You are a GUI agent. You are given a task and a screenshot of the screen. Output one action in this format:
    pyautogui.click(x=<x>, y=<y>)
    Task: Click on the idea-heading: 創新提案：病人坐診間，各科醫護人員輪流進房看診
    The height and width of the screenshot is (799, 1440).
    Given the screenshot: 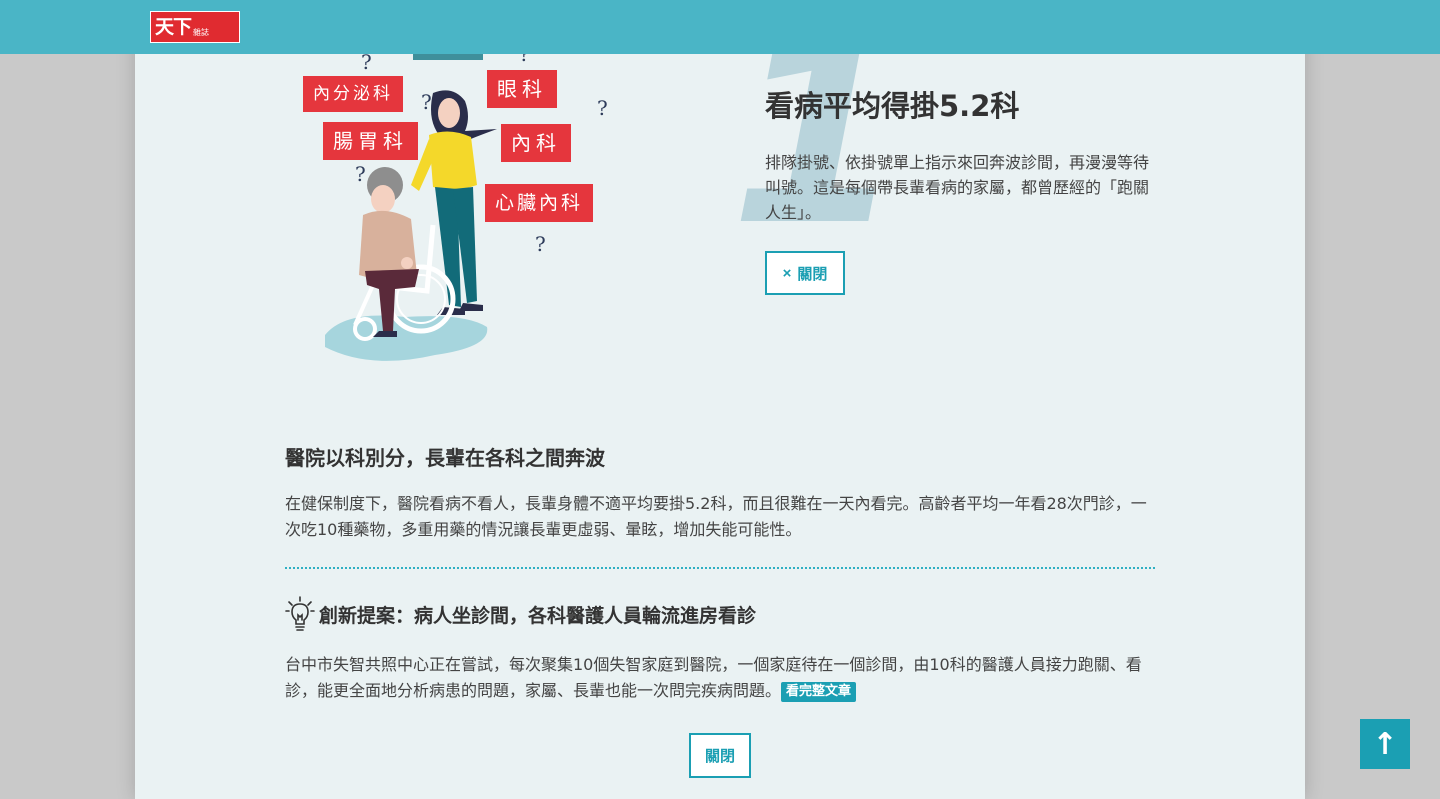 What is the action you would take?
    pyautogui.click(x=720, y=614)
    